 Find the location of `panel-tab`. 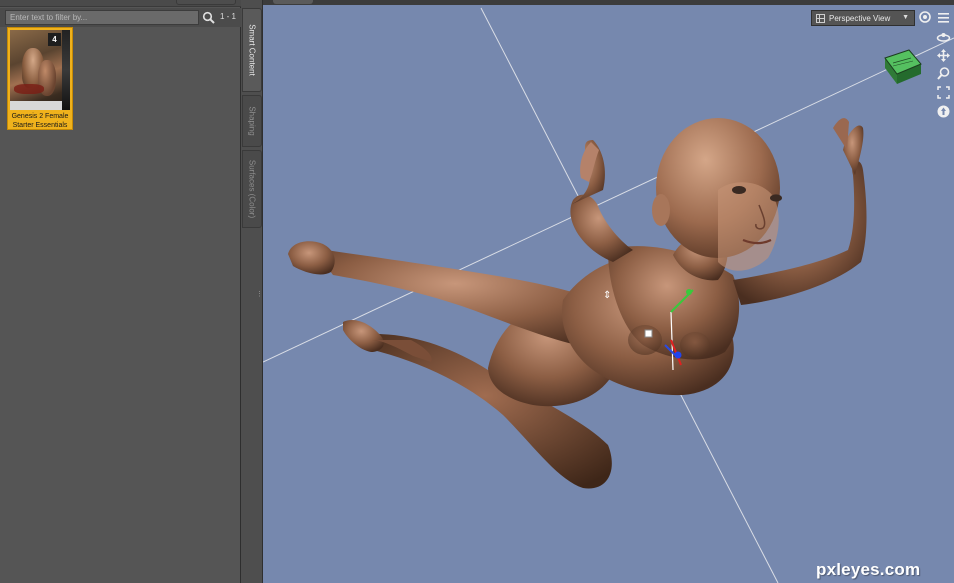

panel-tab is located at coordinates (206, 2).